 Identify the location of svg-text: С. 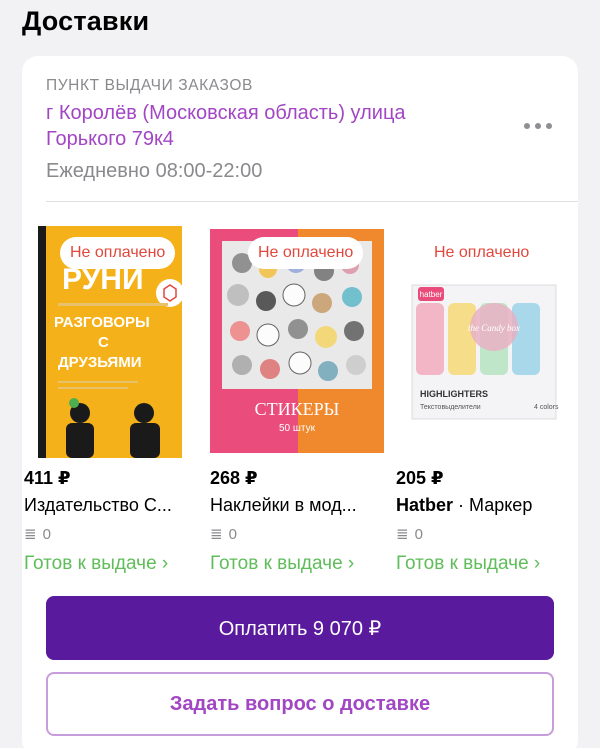
(103, 342).